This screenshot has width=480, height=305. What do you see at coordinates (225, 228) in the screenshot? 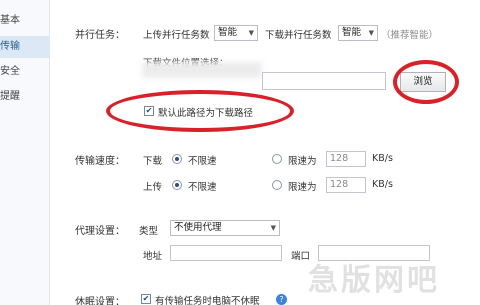
I see `proxy-type-select: 不使用代理 ▼` at bounding box center [225, 228].